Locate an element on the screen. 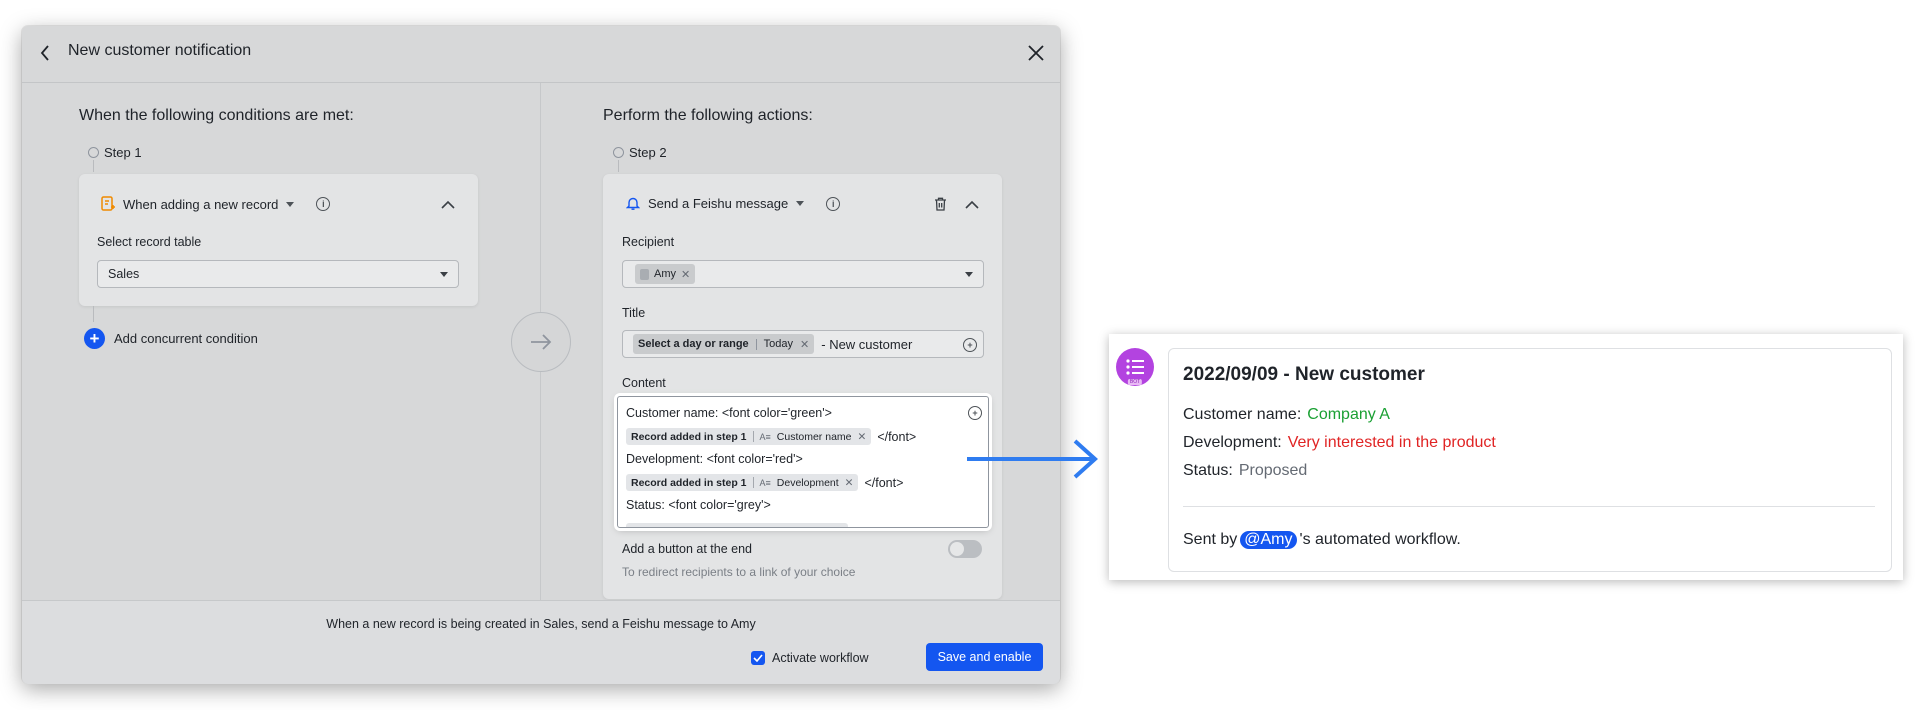 The width and height of the screenshot is (1922, 710). content-line-3: Development: <font color='red'> is located at coordinates (714, 459).